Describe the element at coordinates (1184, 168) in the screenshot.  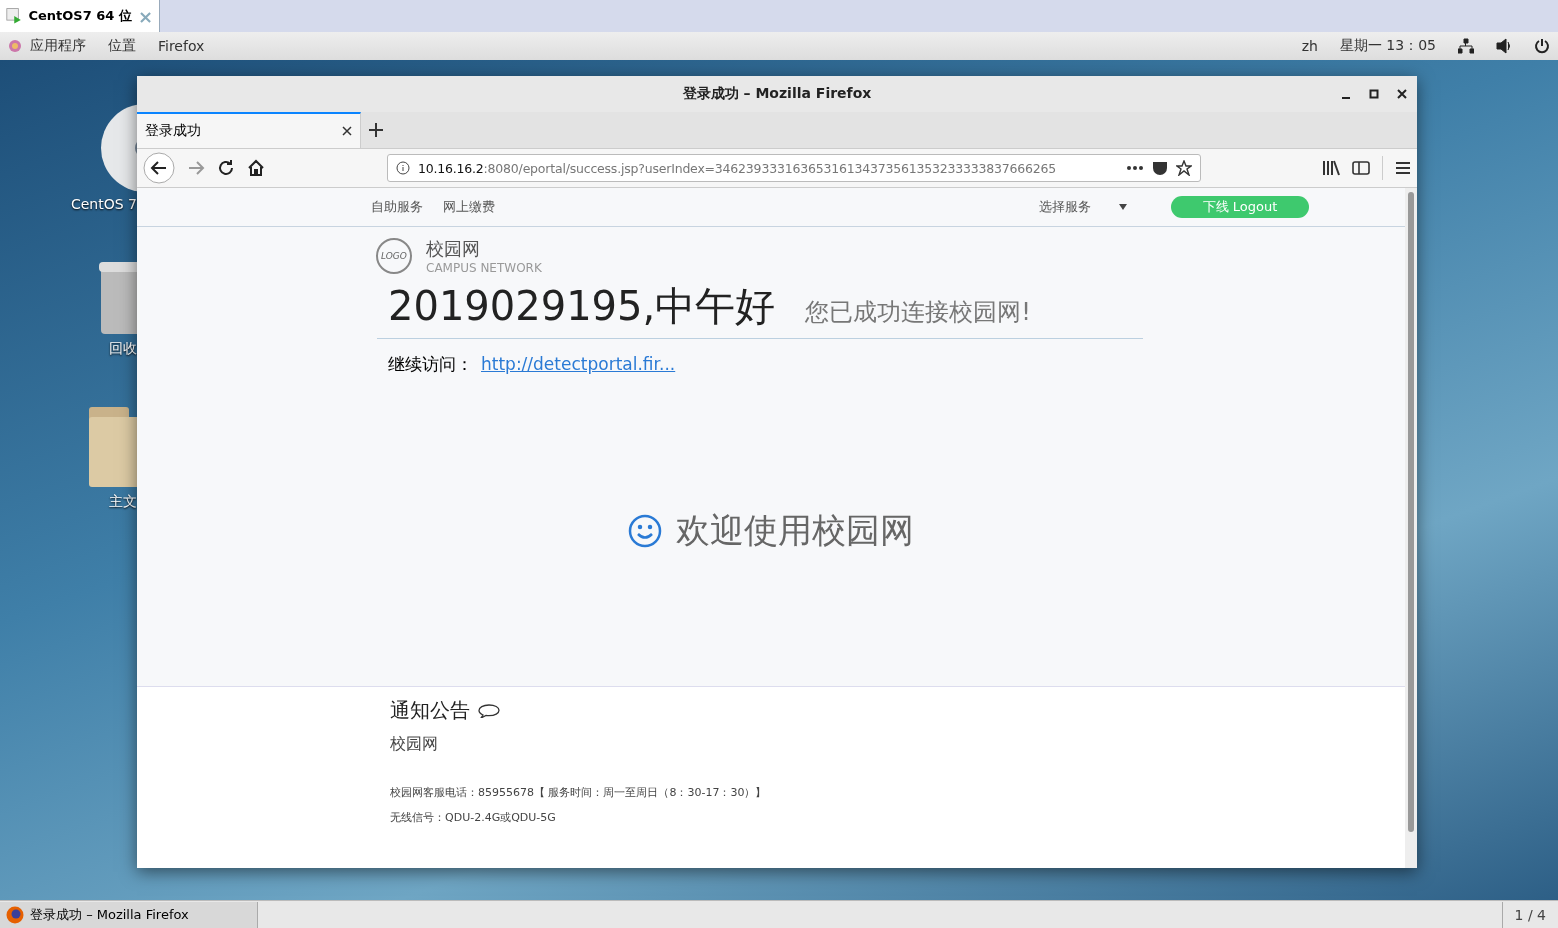
I see `star-icon` at that location.